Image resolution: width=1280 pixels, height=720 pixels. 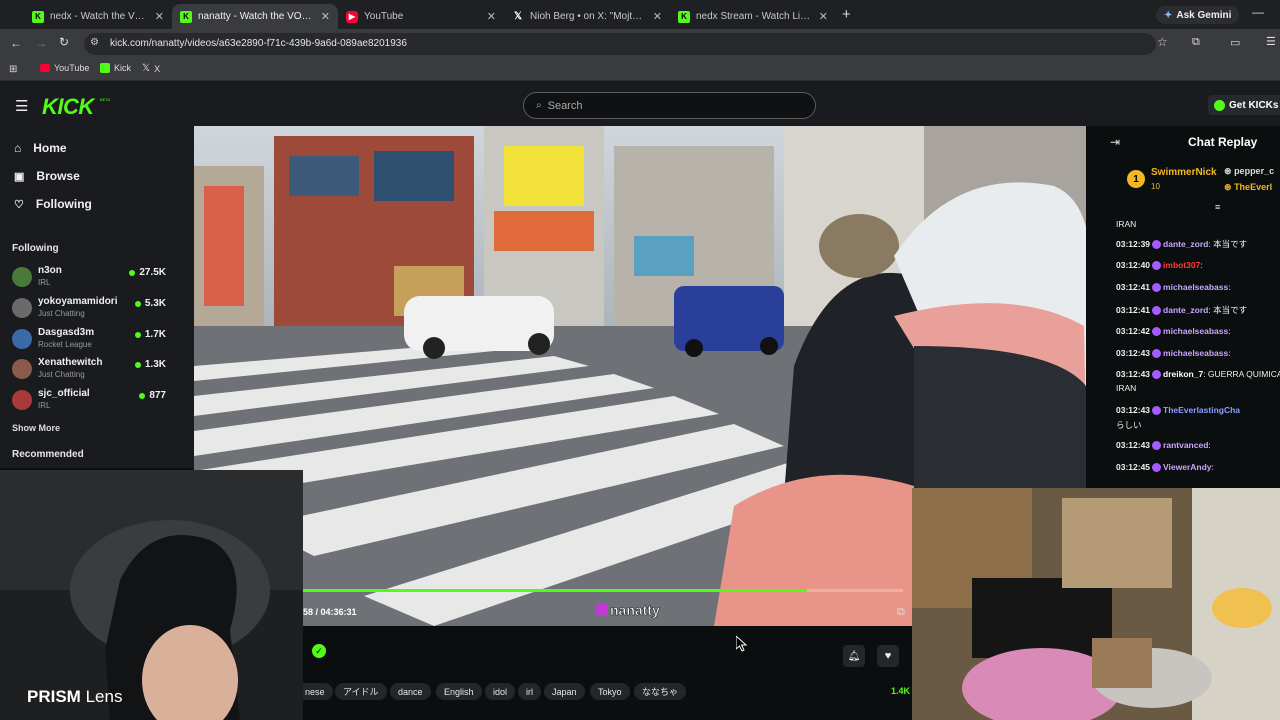 I want to click on leaderboard-user: SwimmerNick, so click(x=1184, y=172).